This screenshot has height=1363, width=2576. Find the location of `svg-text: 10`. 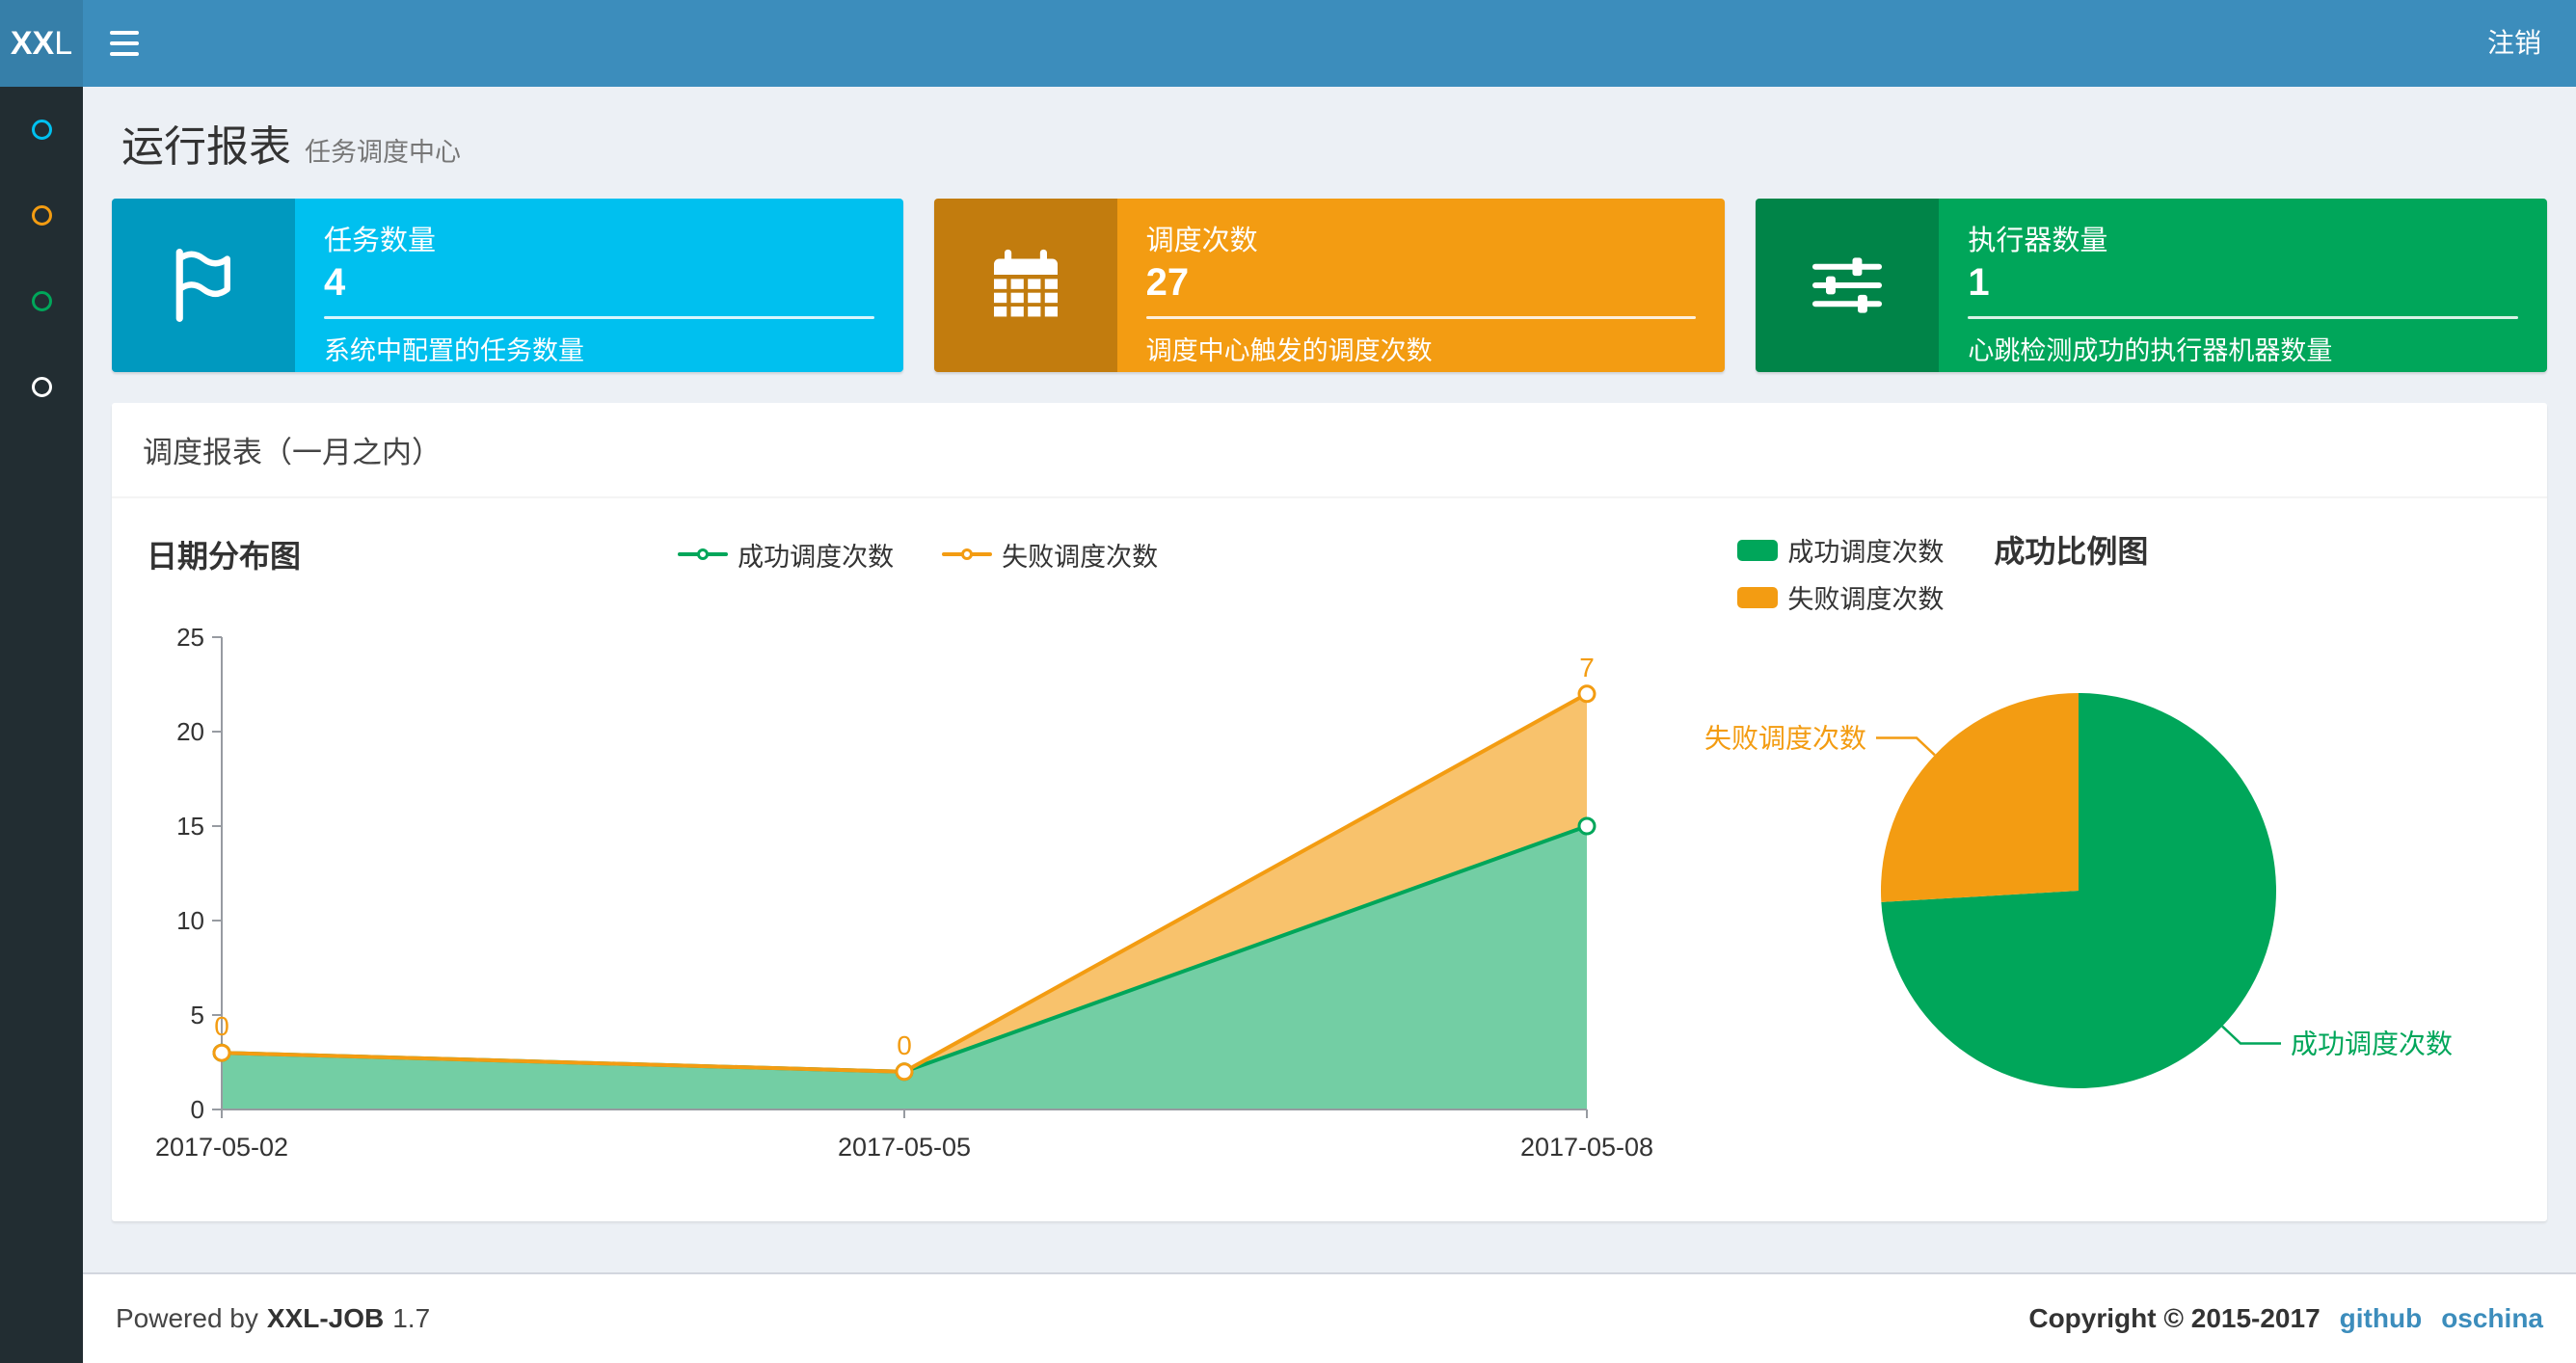

svg-text: 10 is located at coordinates (190, 920).